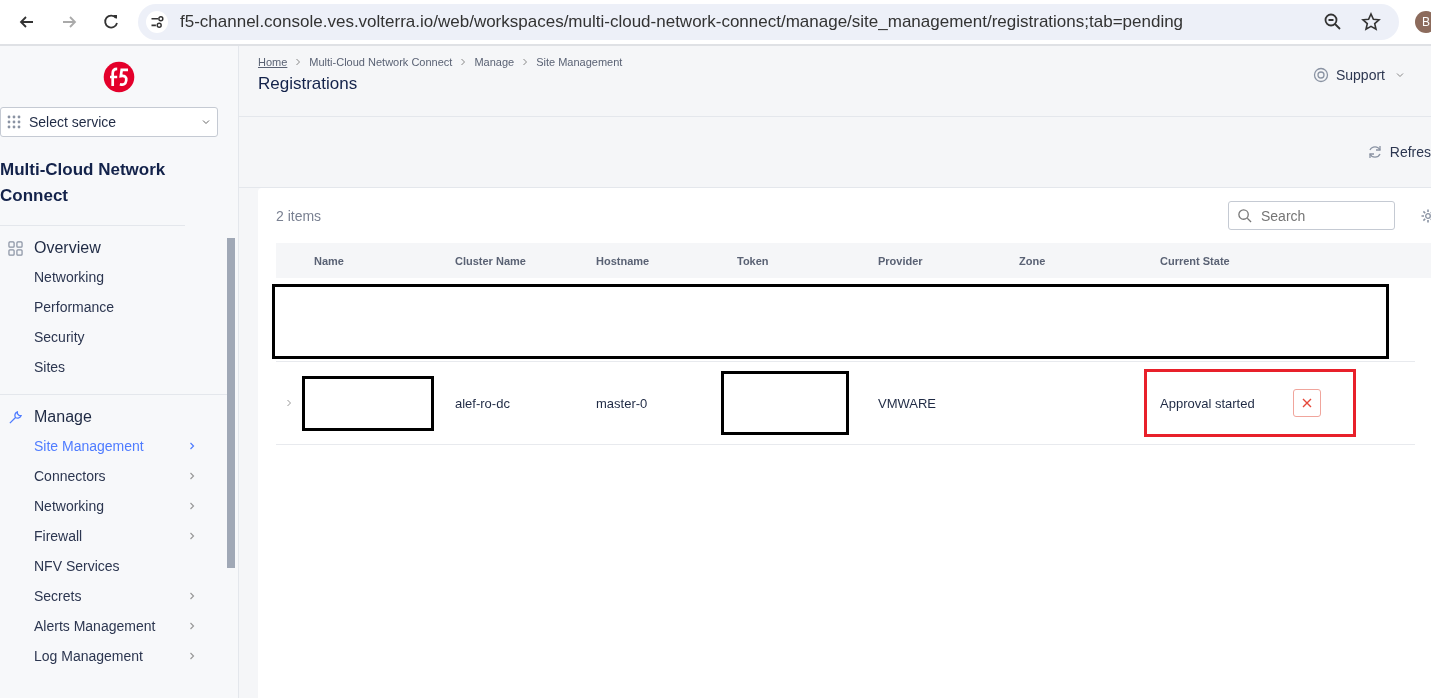 The image size is (1431, 698). I want to click on breadcrumb-link: Site Management, so click(579, 62).